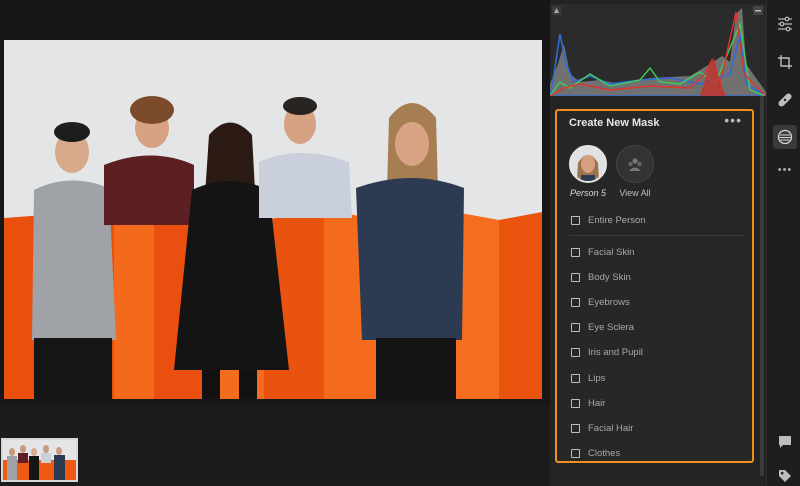 The height and width of the screenshot is (486, 800). What do you see at coordinates (611, 428) in the screenshot?
I see `option-label: Facial Hair` at bounding box center [611, 428].